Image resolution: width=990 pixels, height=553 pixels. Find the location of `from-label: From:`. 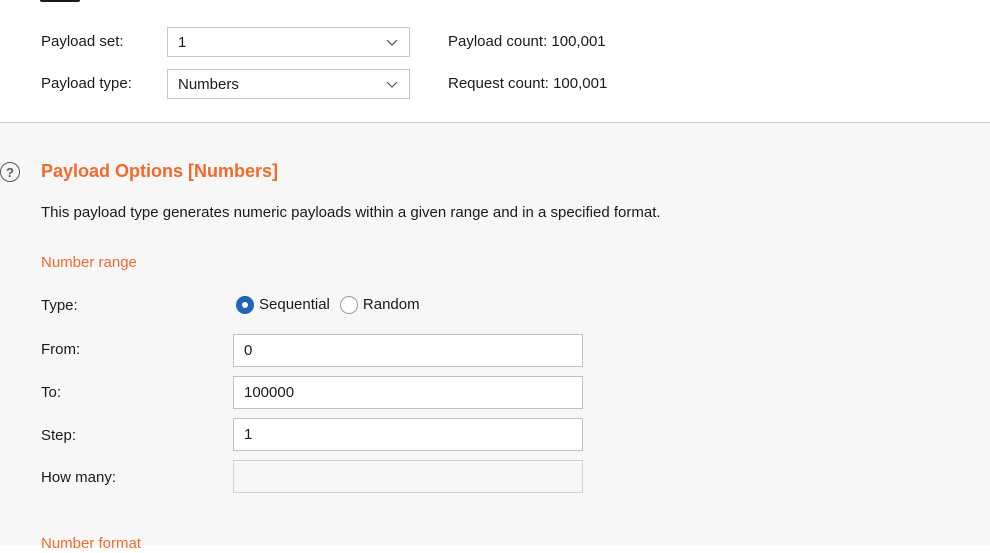

from-label: From: is located at coordinates (61, 349).